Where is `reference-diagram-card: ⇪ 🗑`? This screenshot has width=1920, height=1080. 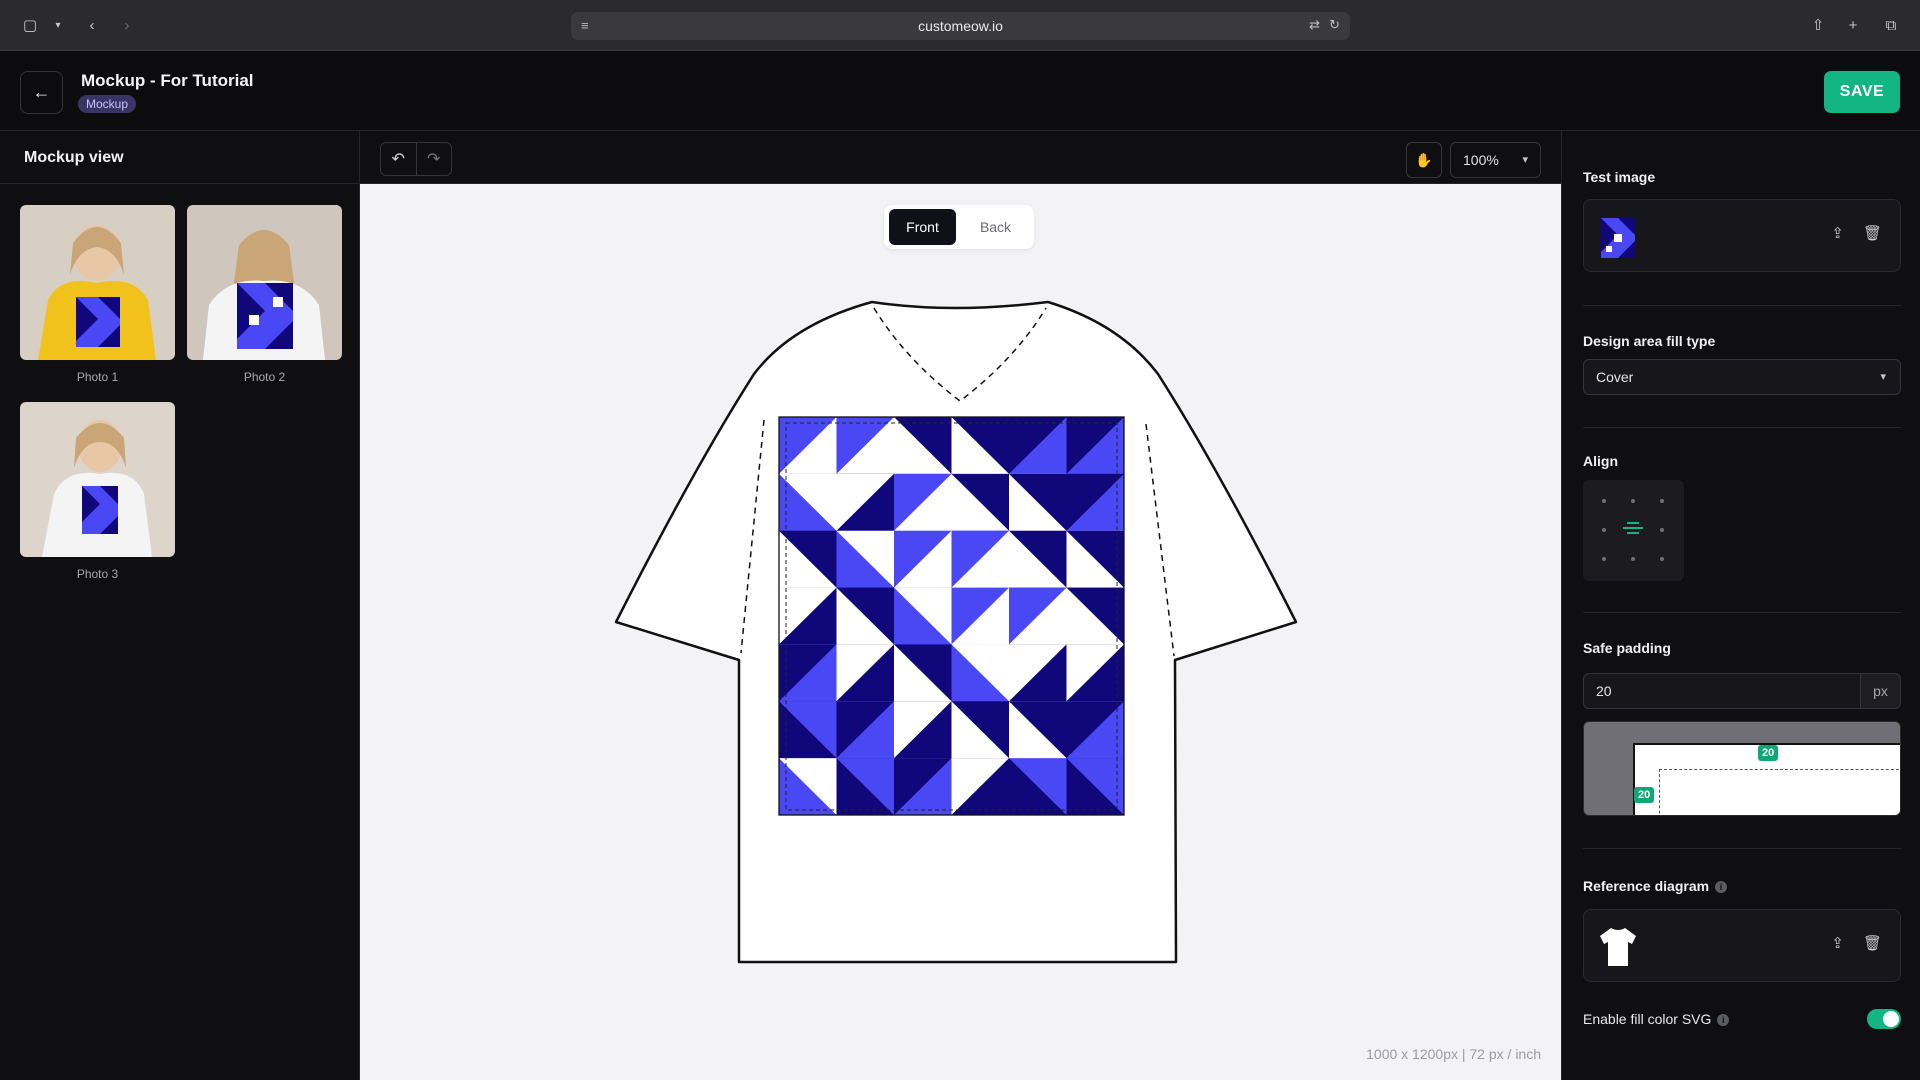 reference-diagram-card: ⇪ 🗑 is located at coordinates (1742, 945).